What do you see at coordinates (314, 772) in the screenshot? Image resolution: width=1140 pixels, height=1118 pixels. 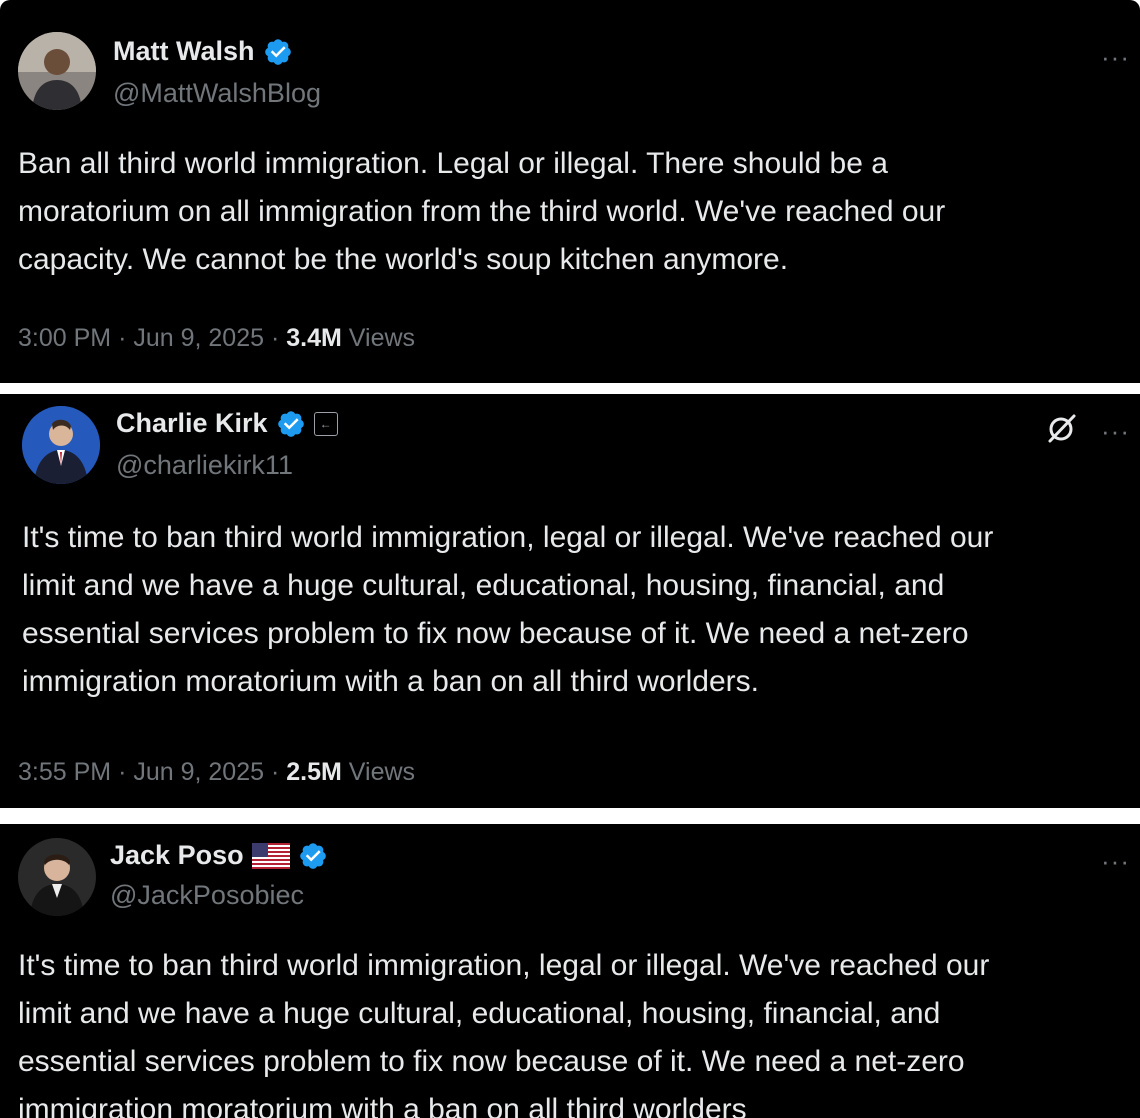 I see `views-count: 2.5M` at bounding box center [314, 772].